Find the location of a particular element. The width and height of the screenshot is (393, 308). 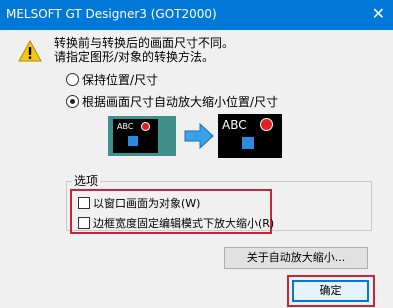

checkbox-border-width-fixed: 边框宽度固定编辑模式下放大缩小(R) is located at coordinates (176, 223).